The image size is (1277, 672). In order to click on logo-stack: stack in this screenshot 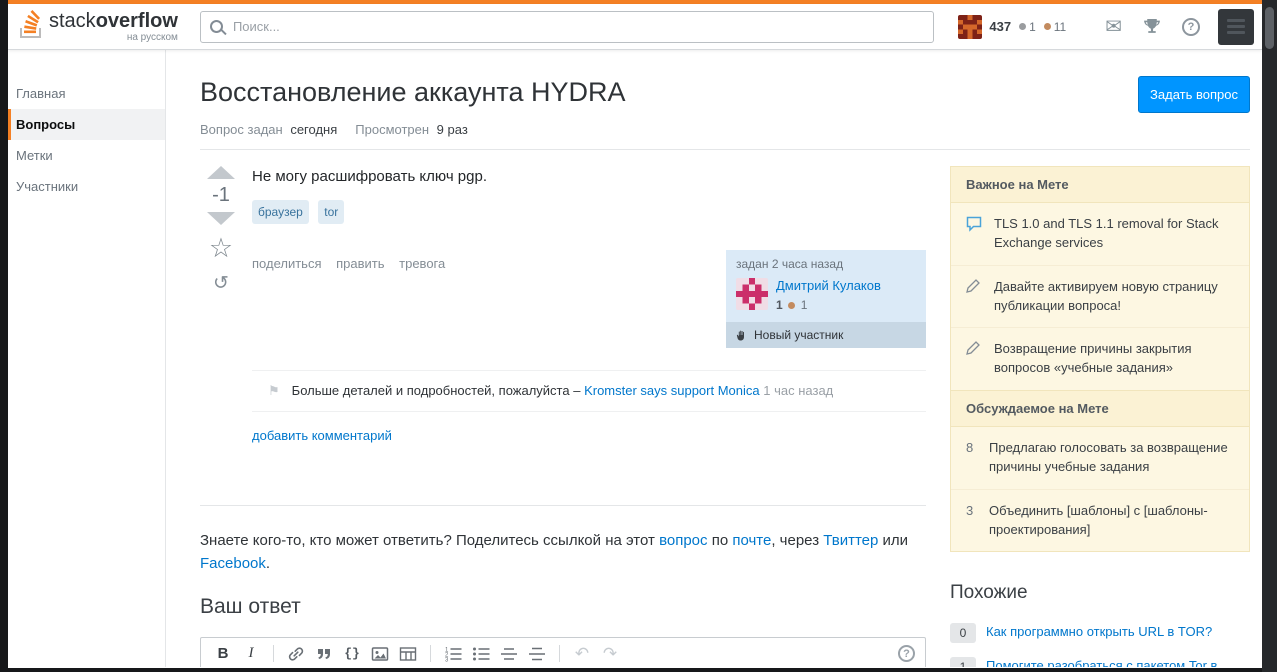, I will do `click(72, 20)`.